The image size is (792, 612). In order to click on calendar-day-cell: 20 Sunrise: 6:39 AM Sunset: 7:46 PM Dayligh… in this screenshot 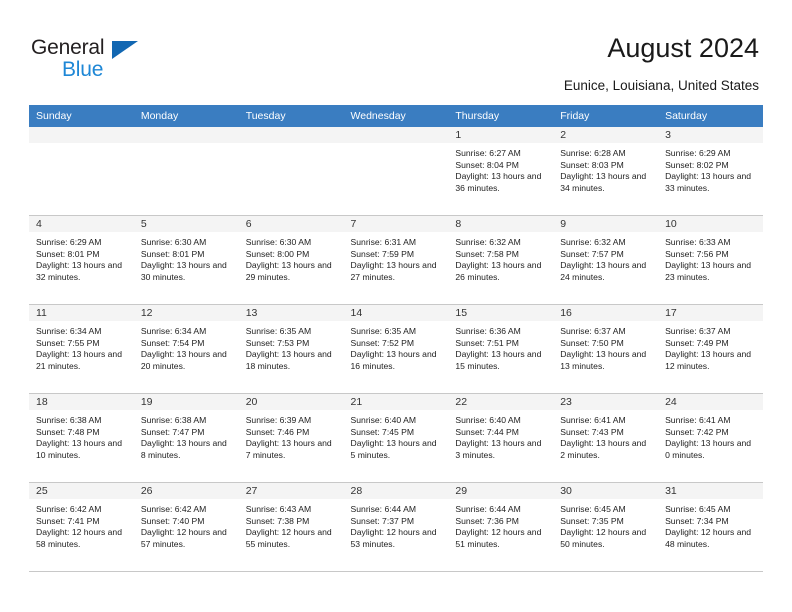, I will do `click(291, 438)`.